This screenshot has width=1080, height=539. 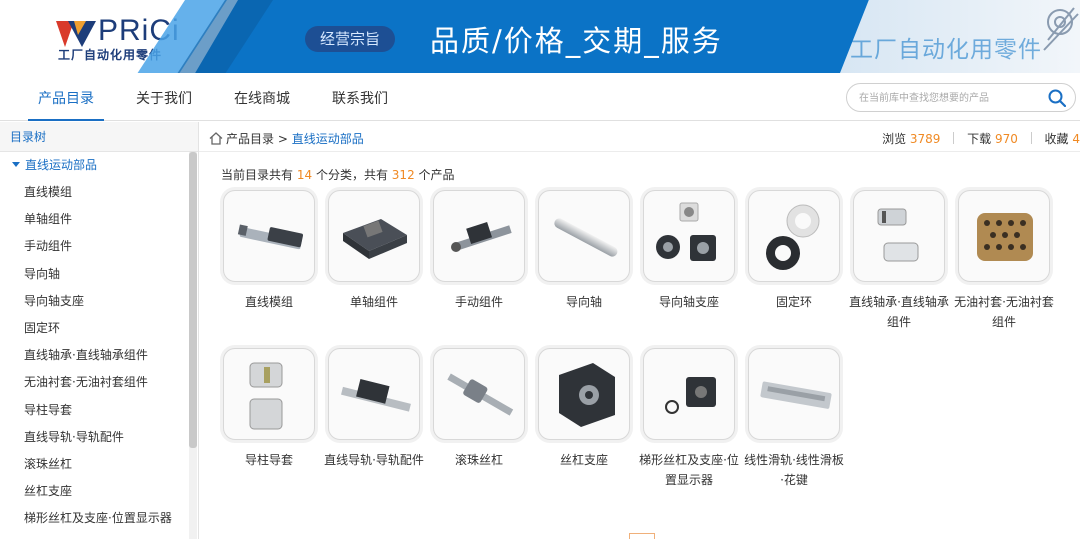 I want to click on tree-item: 导向轴支座, so click(x=99, y=301).